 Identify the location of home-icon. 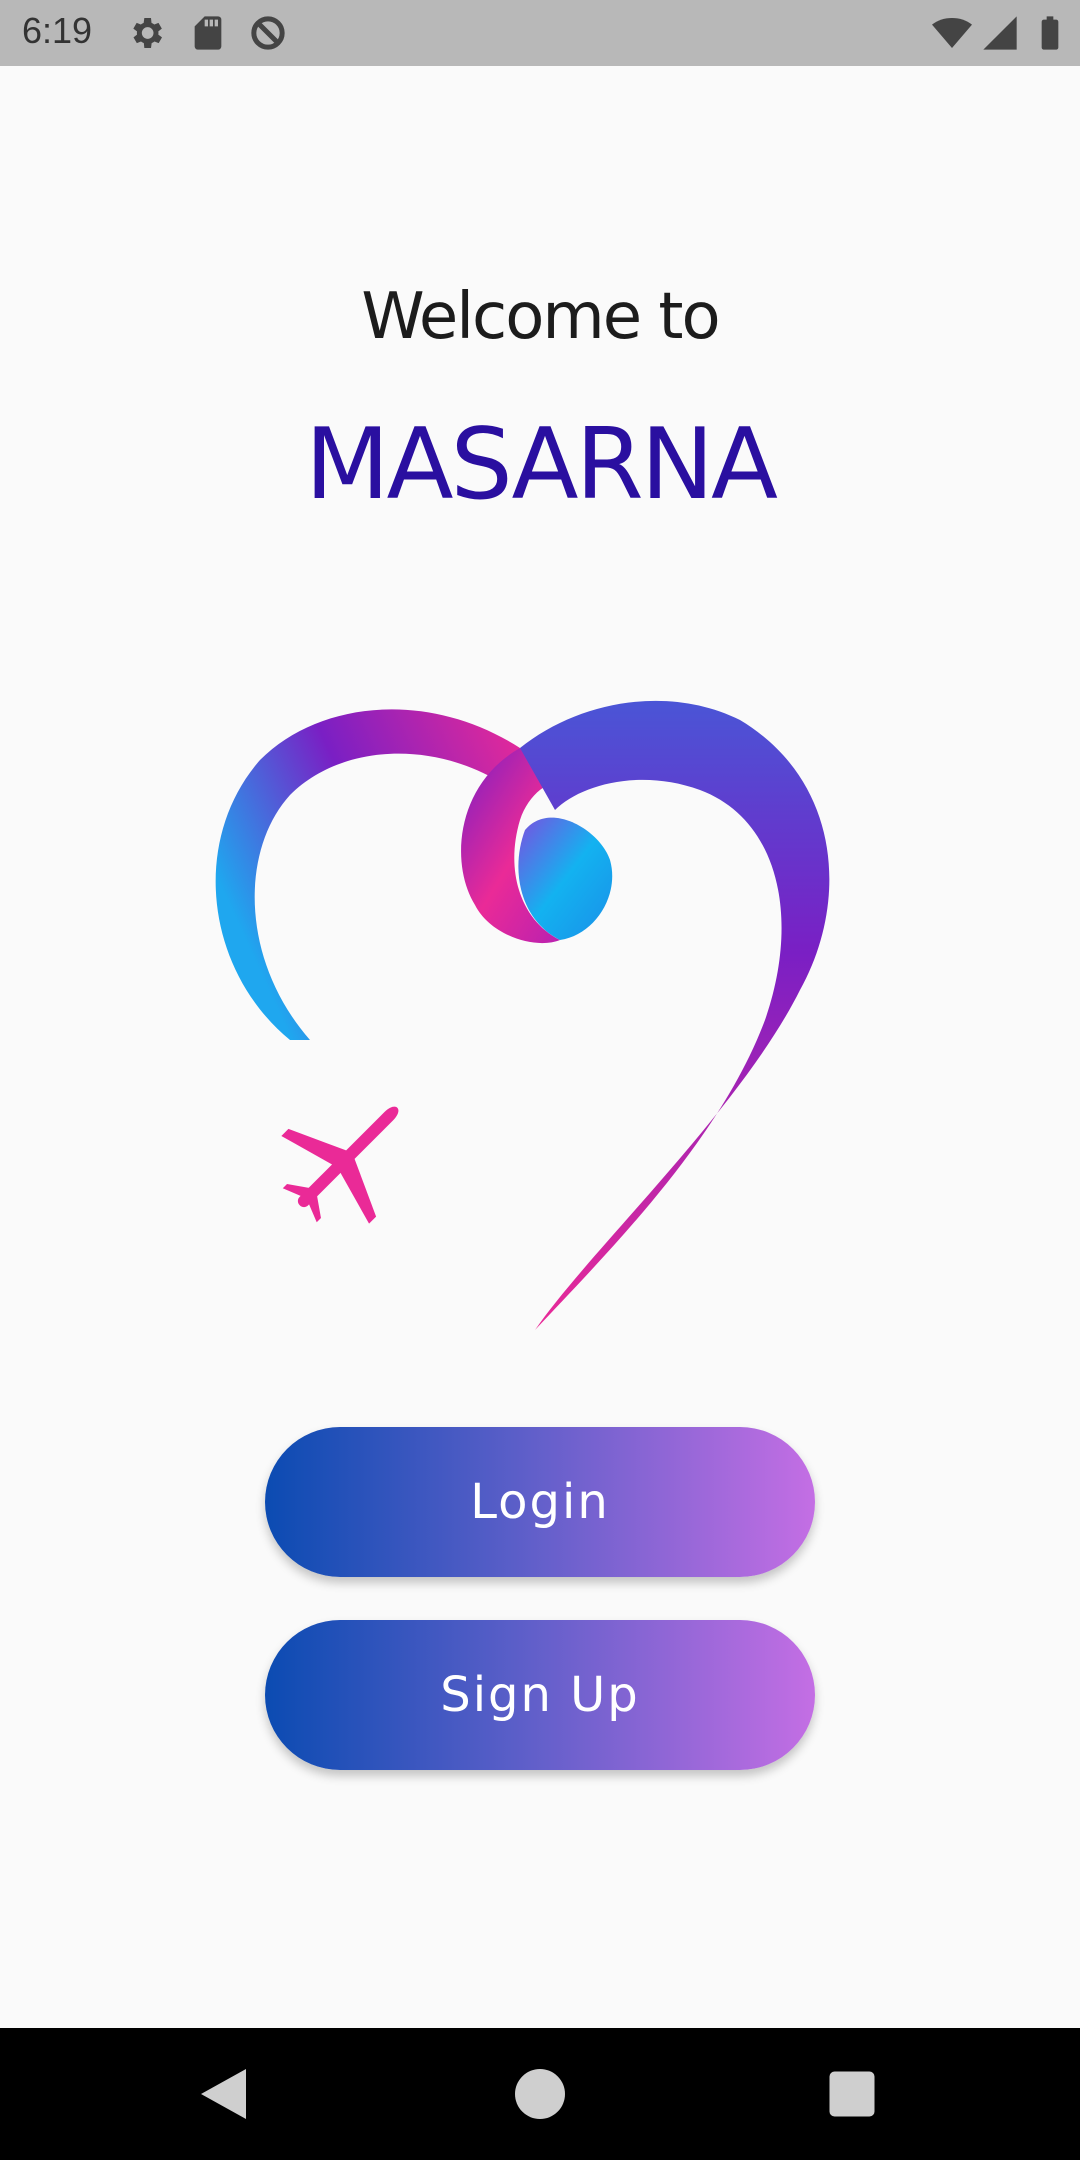
(540, 2094).